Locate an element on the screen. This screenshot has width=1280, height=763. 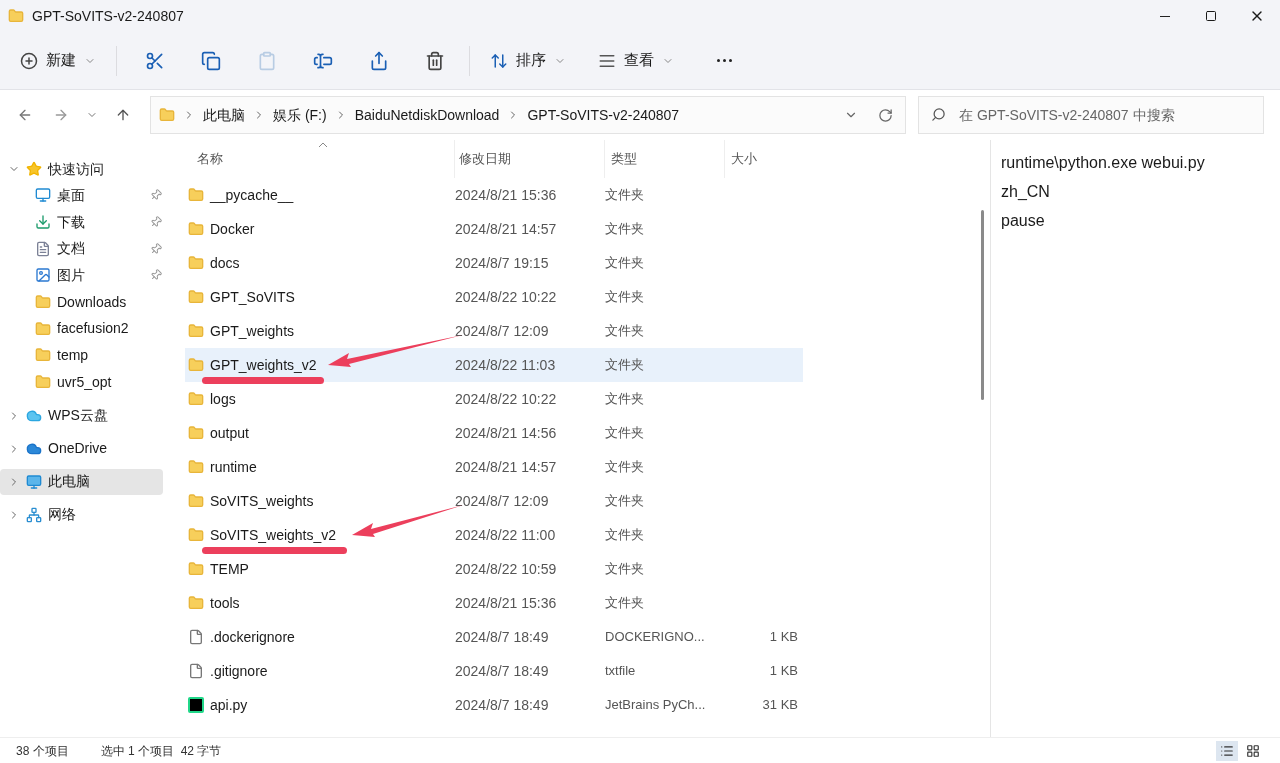
modified-date: 2024/8/22 10:22 is located at coordinates (506, 297).